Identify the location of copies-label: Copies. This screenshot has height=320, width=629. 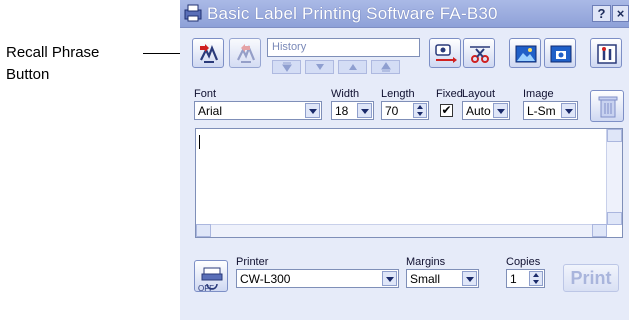
(523, 262).